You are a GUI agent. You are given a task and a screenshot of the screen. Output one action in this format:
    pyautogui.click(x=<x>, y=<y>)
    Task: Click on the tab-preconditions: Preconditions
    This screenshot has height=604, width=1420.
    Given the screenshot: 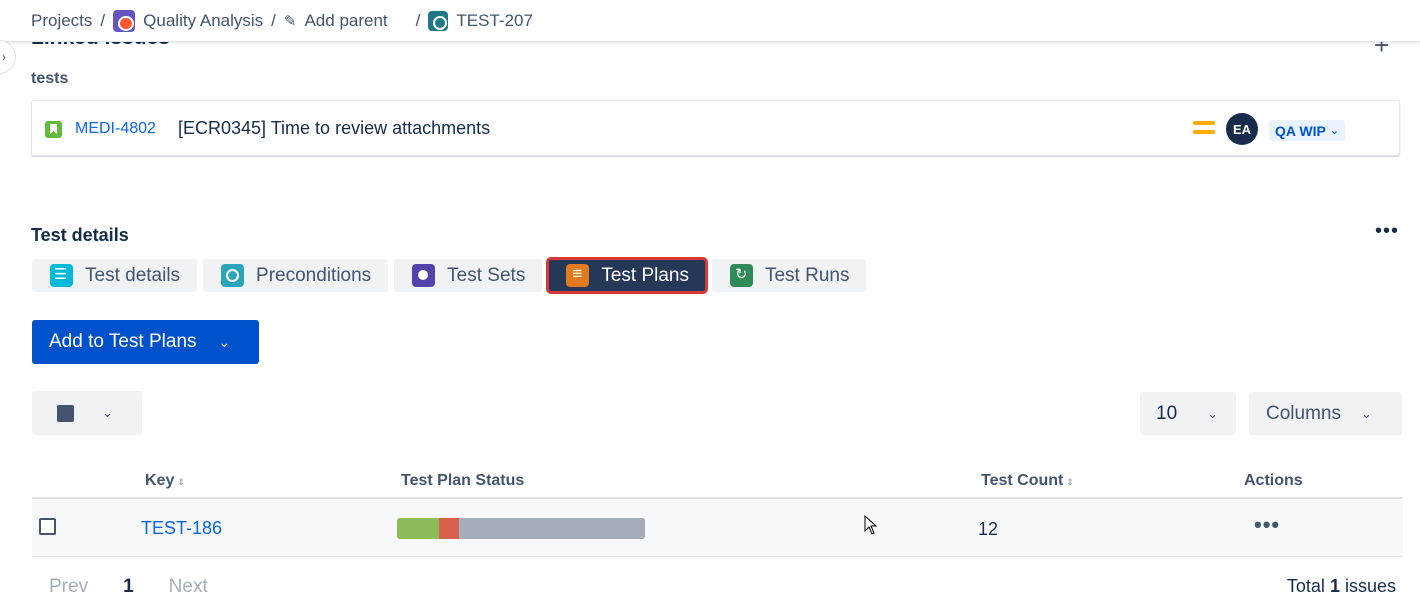 What is the action you would take?
    pyautogui.click(x=296, y=275)
    